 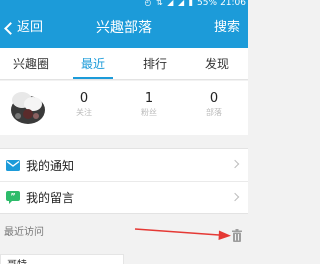 I want to click on page-title: 兴趣部落, so click(x=124, y=28).